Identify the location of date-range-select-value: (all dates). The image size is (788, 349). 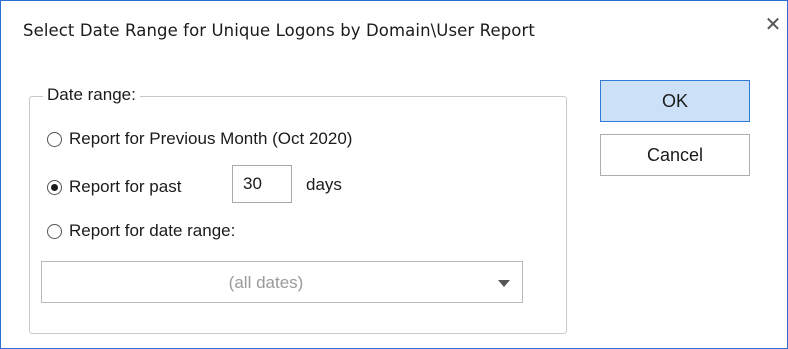
(266, 282).